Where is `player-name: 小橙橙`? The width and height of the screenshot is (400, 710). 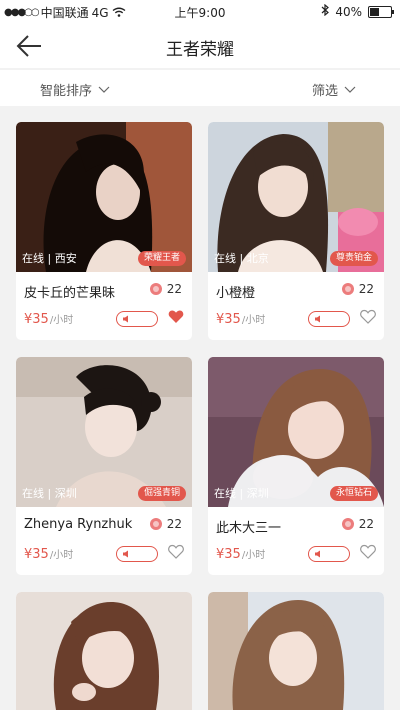
player-name: 小橙橙 is located at coordinates (236, 293).